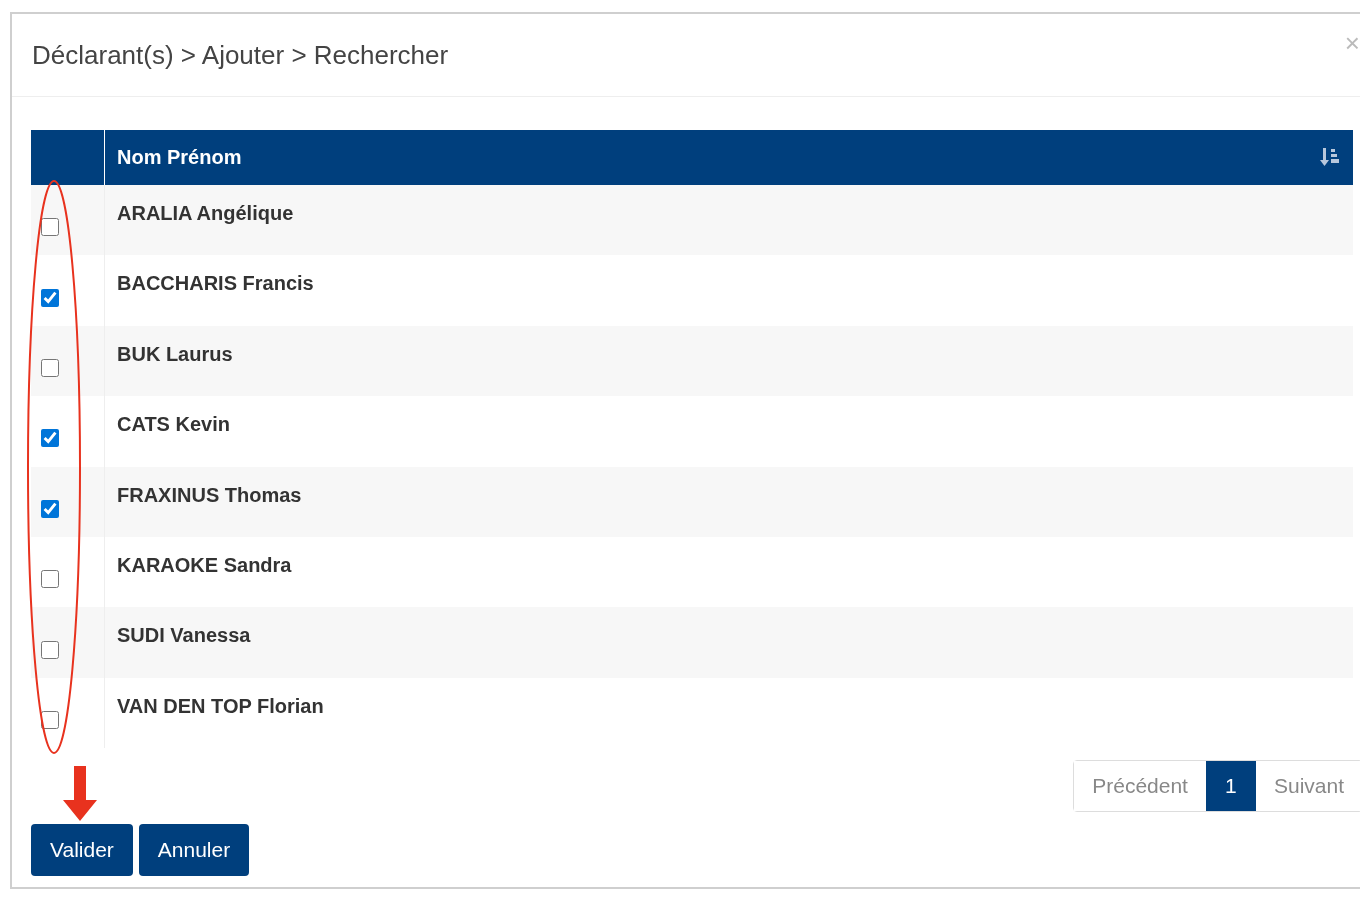 The height and width of the screenshot is (902, 1360). Describe the element at coordinates (728, 642) in the screenshot. I see `name-cell: SUDI Vanessa` at that location.